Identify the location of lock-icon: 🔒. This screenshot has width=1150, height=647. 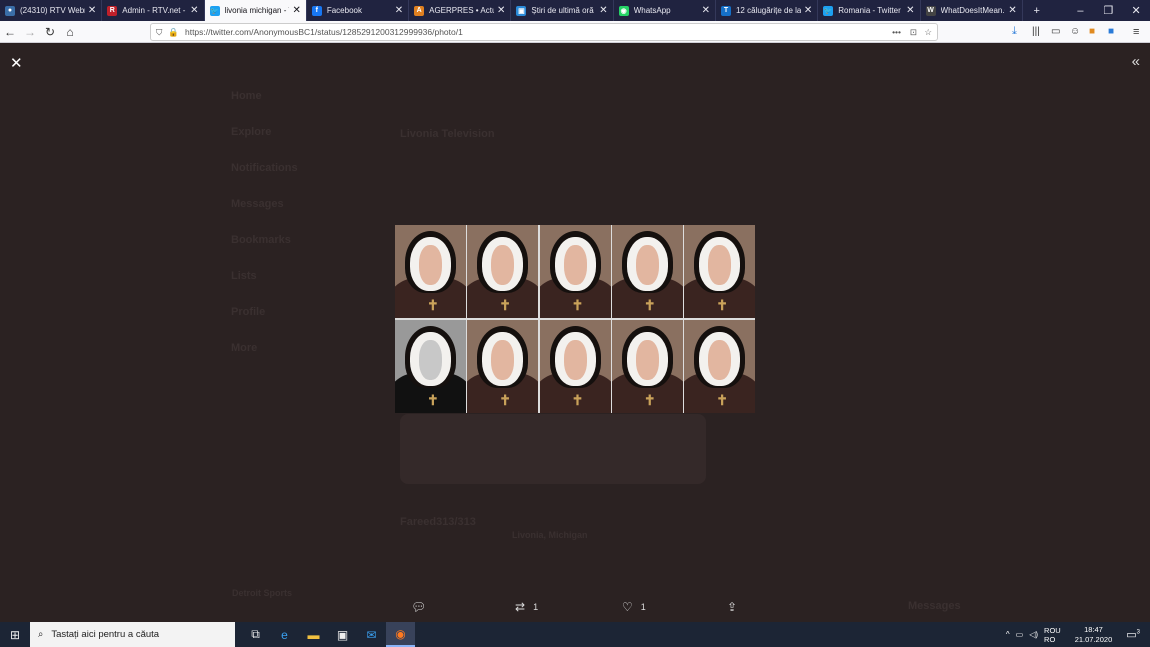
(173, 32).